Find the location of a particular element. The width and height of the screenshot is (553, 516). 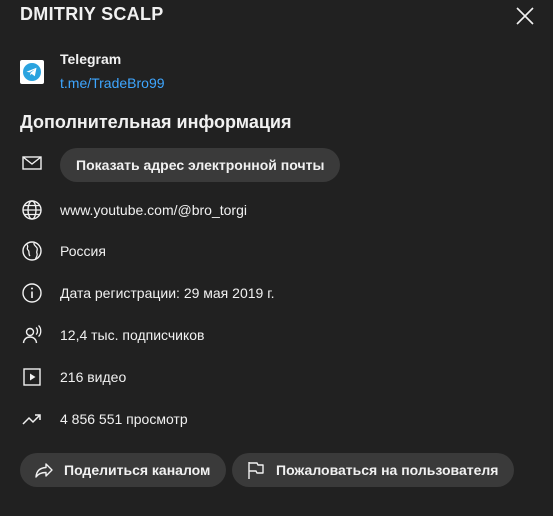

flag-icon is located at coordinates (256, 470).